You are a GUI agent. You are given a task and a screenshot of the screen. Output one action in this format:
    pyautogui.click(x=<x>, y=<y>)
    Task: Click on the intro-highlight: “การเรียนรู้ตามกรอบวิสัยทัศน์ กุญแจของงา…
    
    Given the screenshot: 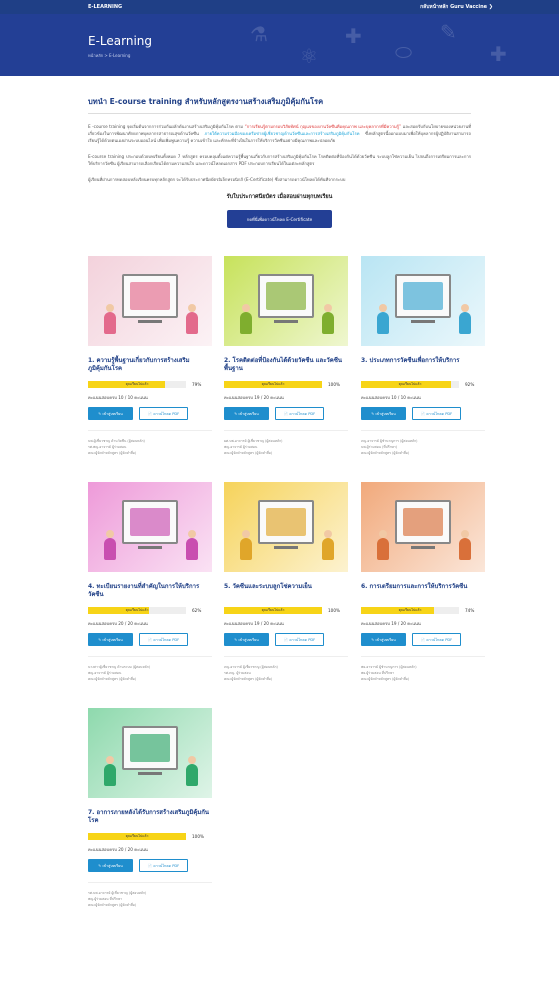 What is the action you would take?
    pyautogui.click(x=323, y=126)
    